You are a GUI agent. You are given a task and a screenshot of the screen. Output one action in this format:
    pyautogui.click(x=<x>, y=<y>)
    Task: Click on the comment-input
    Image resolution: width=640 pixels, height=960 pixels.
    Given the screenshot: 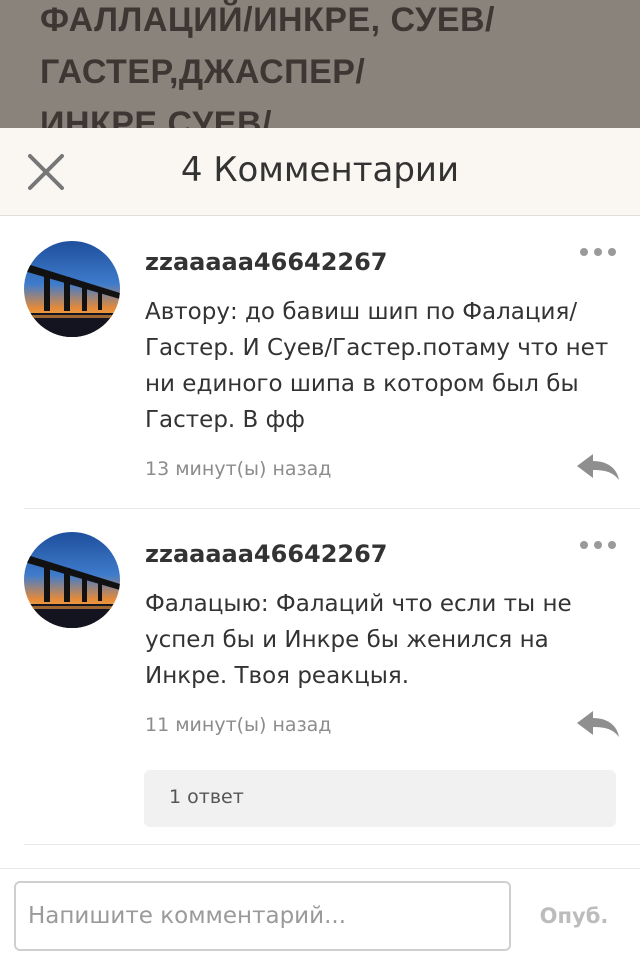 What is the action you would take?
    pyautogui.click(x=262, y=916)
    